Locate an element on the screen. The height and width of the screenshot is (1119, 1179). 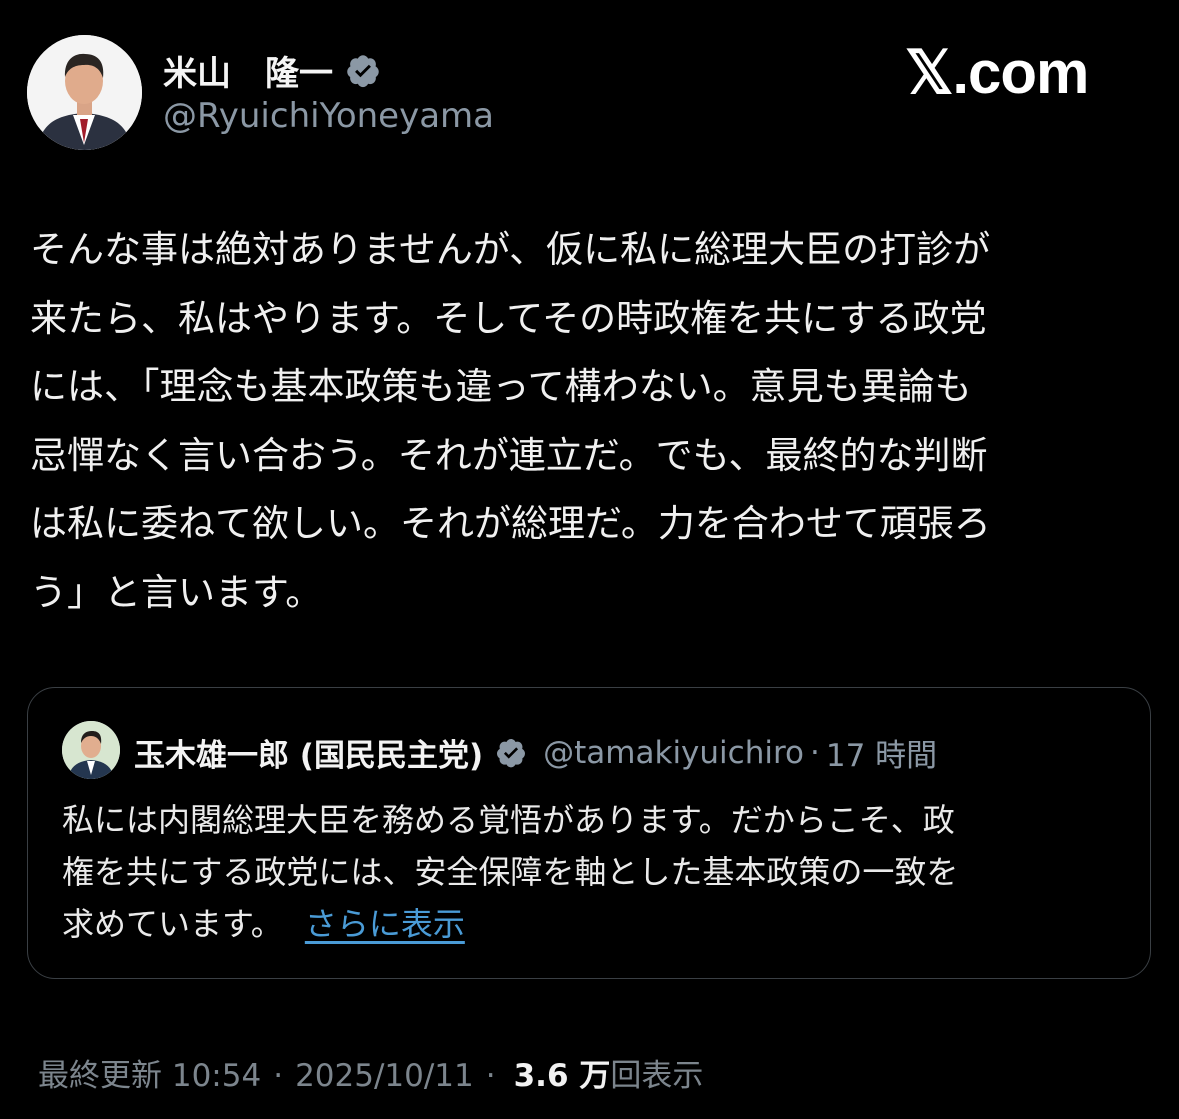
views-label: 回表示 is located at coordinates (657, 1076).